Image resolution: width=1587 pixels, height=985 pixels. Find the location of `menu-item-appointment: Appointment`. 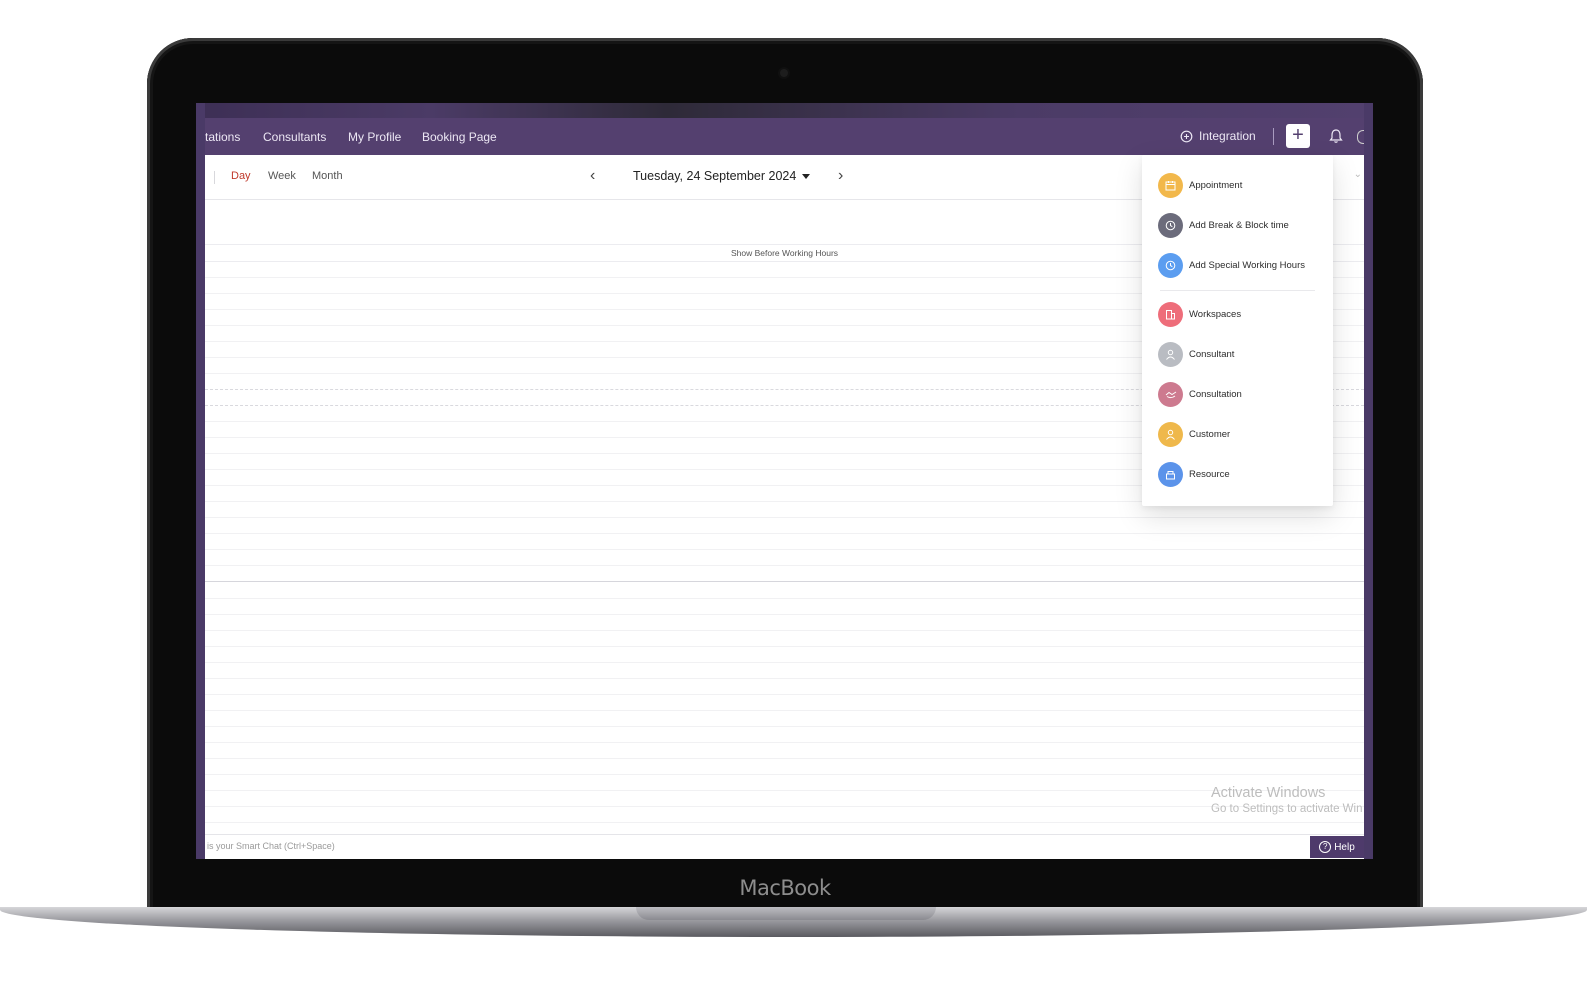

menu-item-appointment: Appointment is located at coordinates (1200, 185).